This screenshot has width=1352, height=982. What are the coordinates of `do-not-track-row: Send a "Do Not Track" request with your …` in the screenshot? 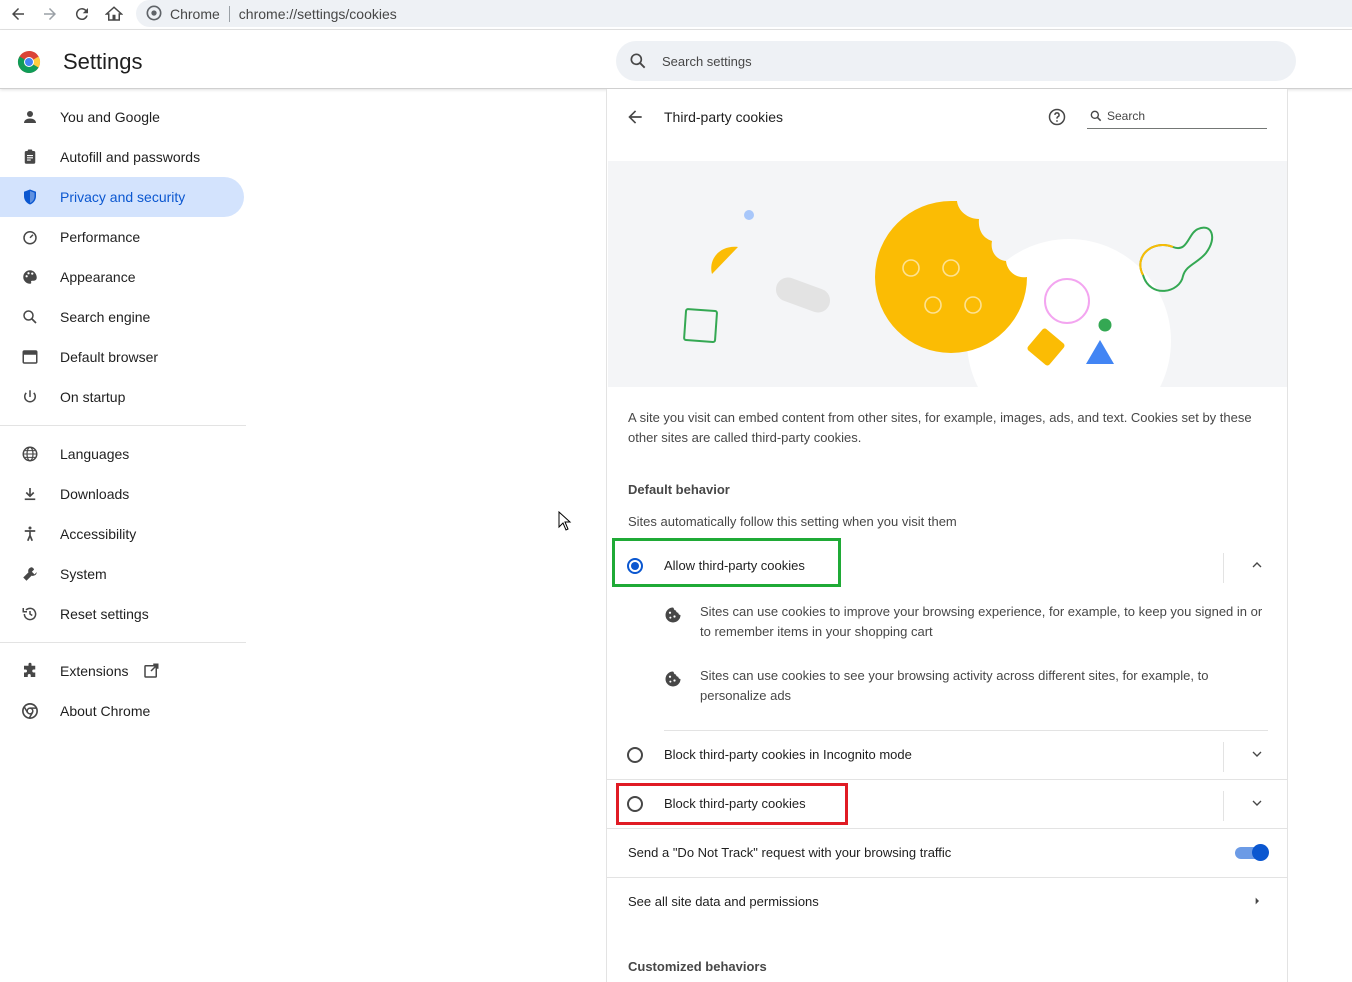 It's located at (947, 852).